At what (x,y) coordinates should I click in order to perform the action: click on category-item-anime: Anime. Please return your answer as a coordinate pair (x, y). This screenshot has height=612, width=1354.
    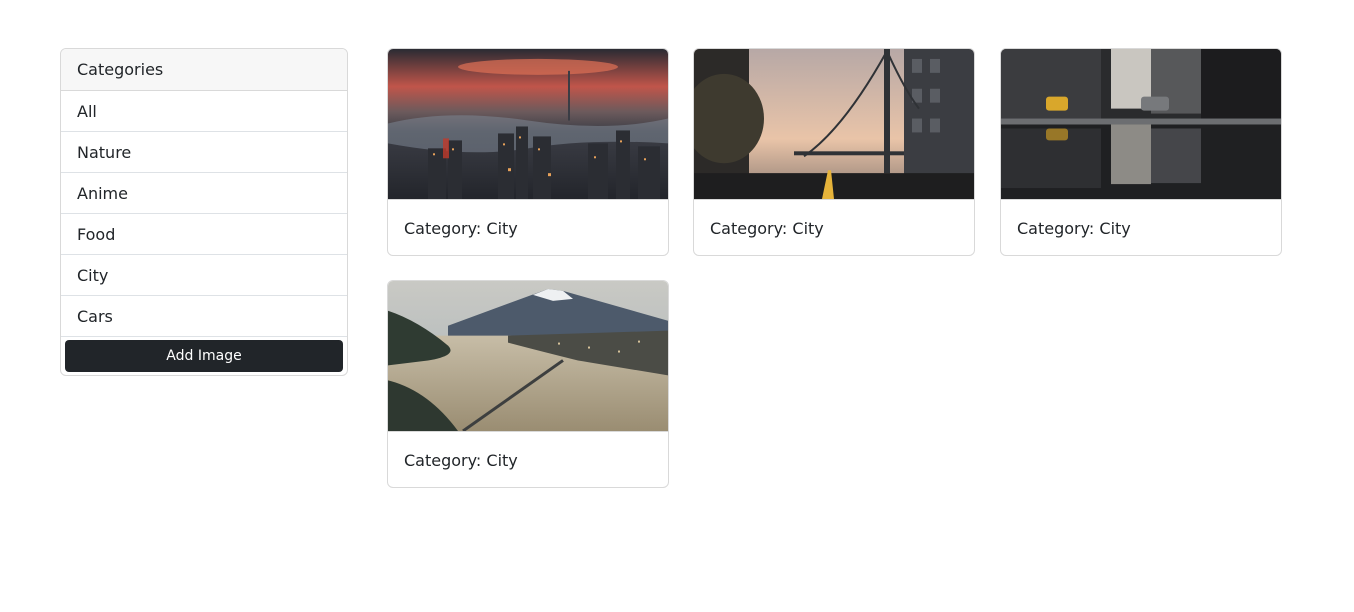
    Looking at the image, I should click on (204, 193).